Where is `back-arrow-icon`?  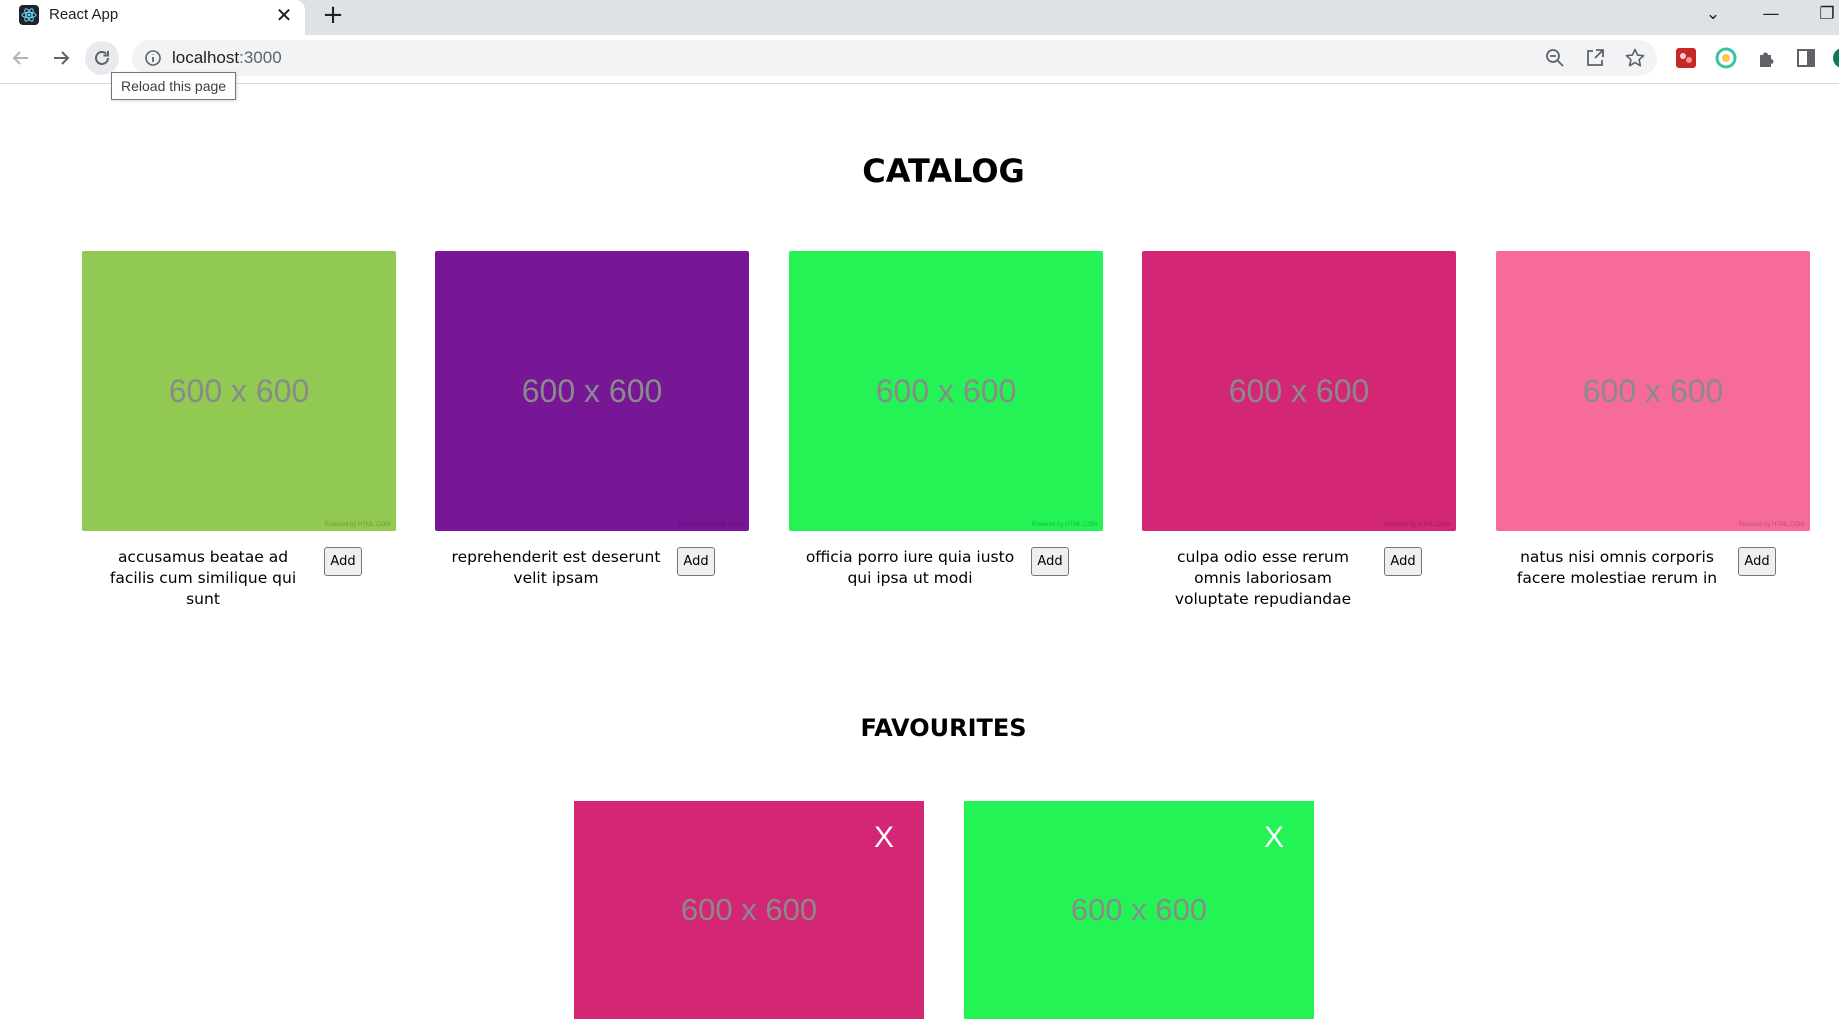 back-arrow-icon is located at coordinates (20, 58).